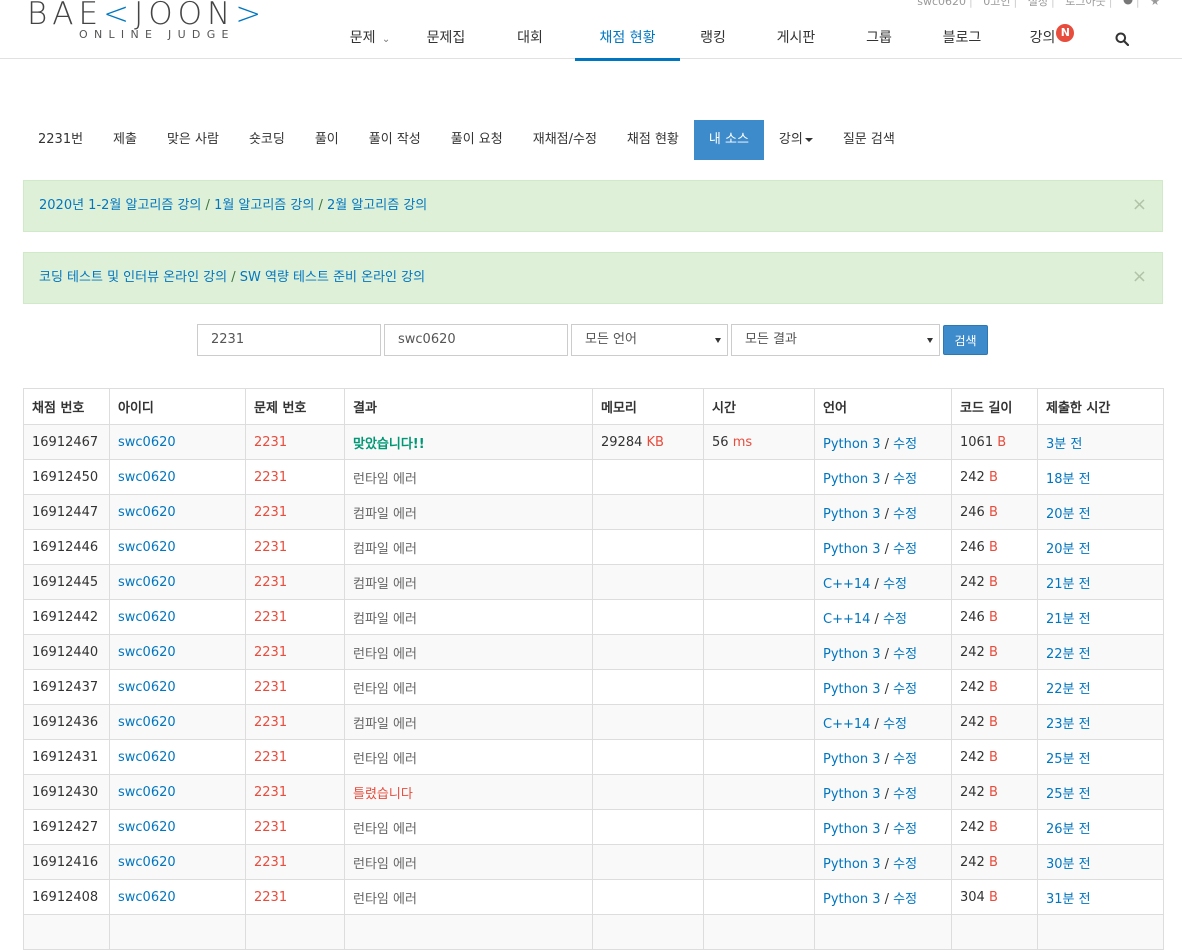 This screenshot has width=1182, height=950. What do you see at coordinates (60, 140) in the screenshot?
I see `tab-problem-number: 2231번` at bounding box center [60, 140].